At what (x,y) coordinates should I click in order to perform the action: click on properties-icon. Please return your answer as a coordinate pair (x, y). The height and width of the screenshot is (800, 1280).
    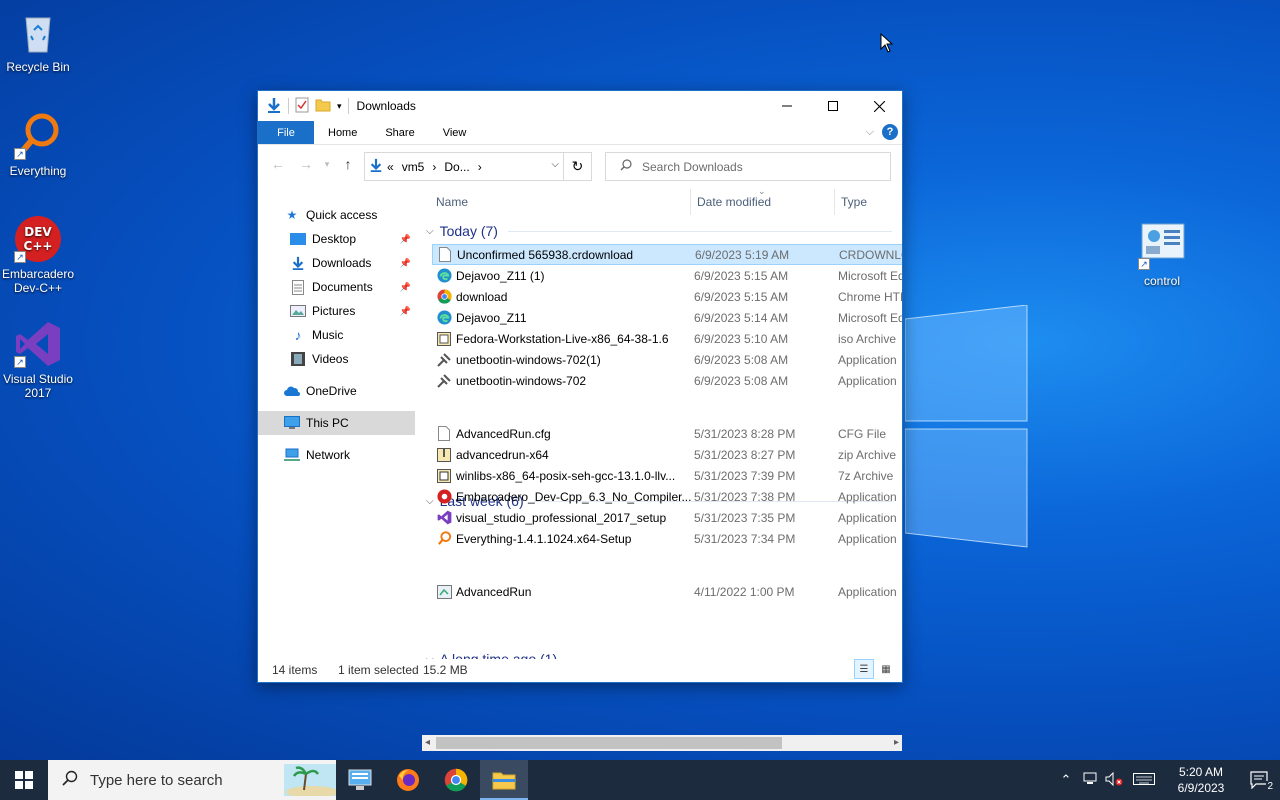
    Looking at the image, I should click on (302, 106).